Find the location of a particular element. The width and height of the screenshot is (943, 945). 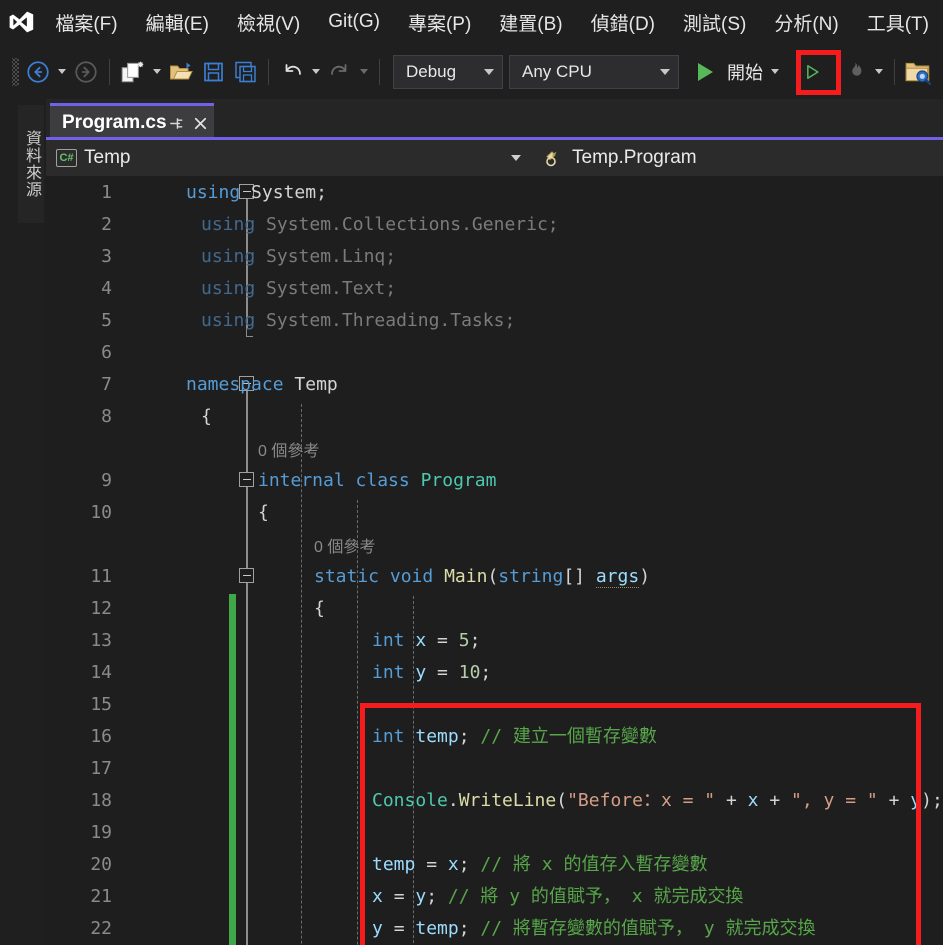

arrow-right-circle-icon is located at coordinates (86, 71).